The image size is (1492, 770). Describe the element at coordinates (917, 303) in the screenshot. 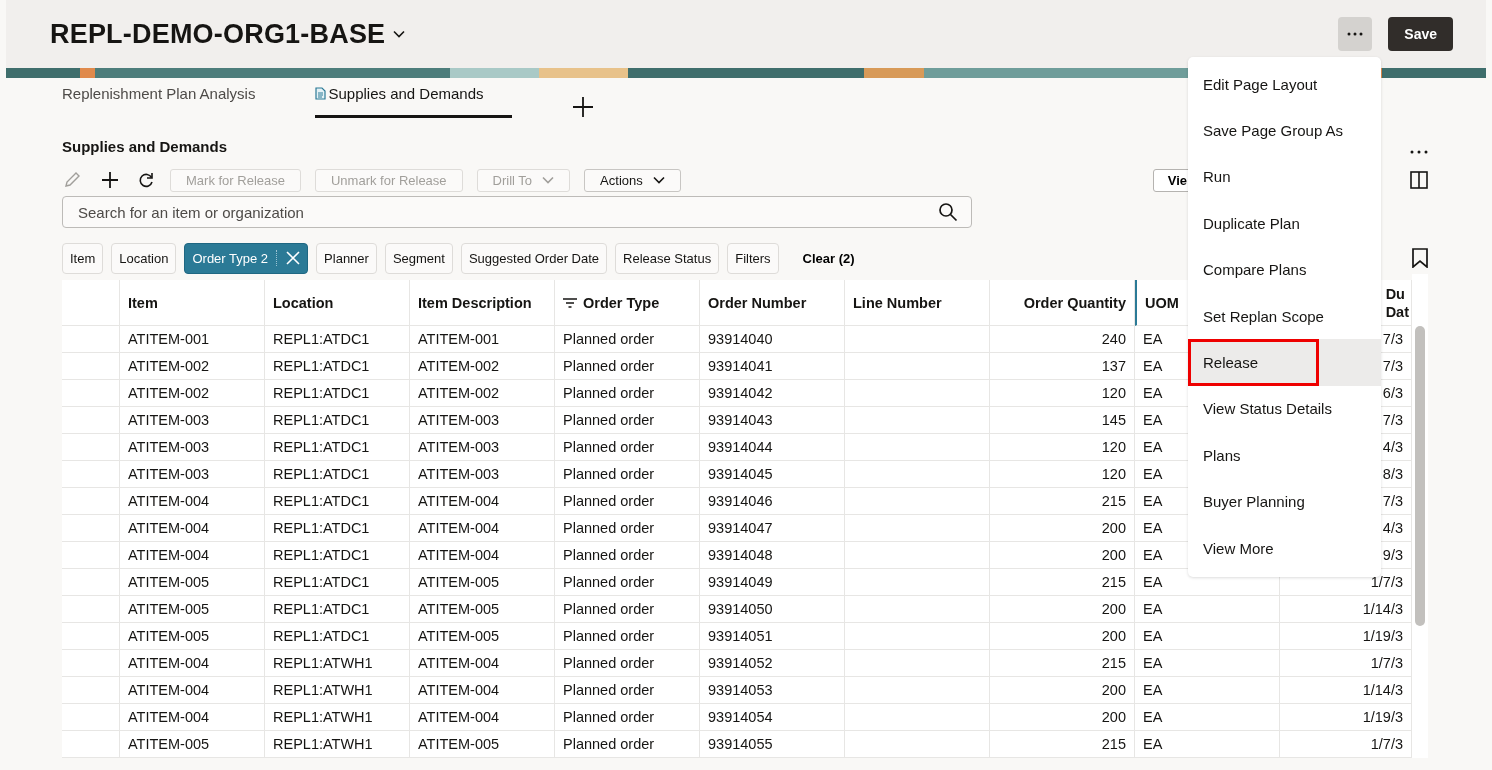

I see `column-header: Line Number` at that location.